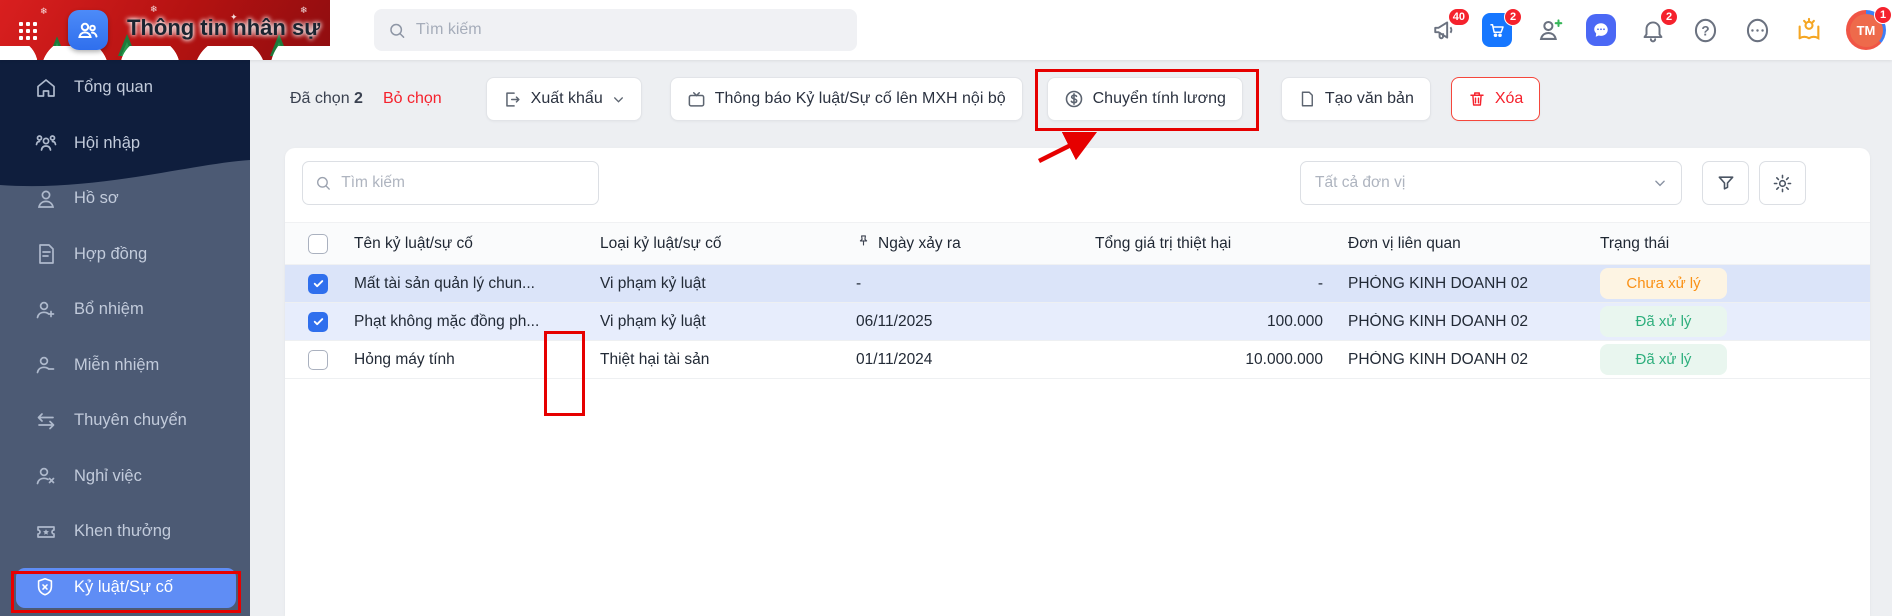 The width and height of the screenshot is (1892, 616). What do you see at coordinates (1502, 27) in the screenshot?
I see `cart-icon: 2` at bounding box center [1502, 27].